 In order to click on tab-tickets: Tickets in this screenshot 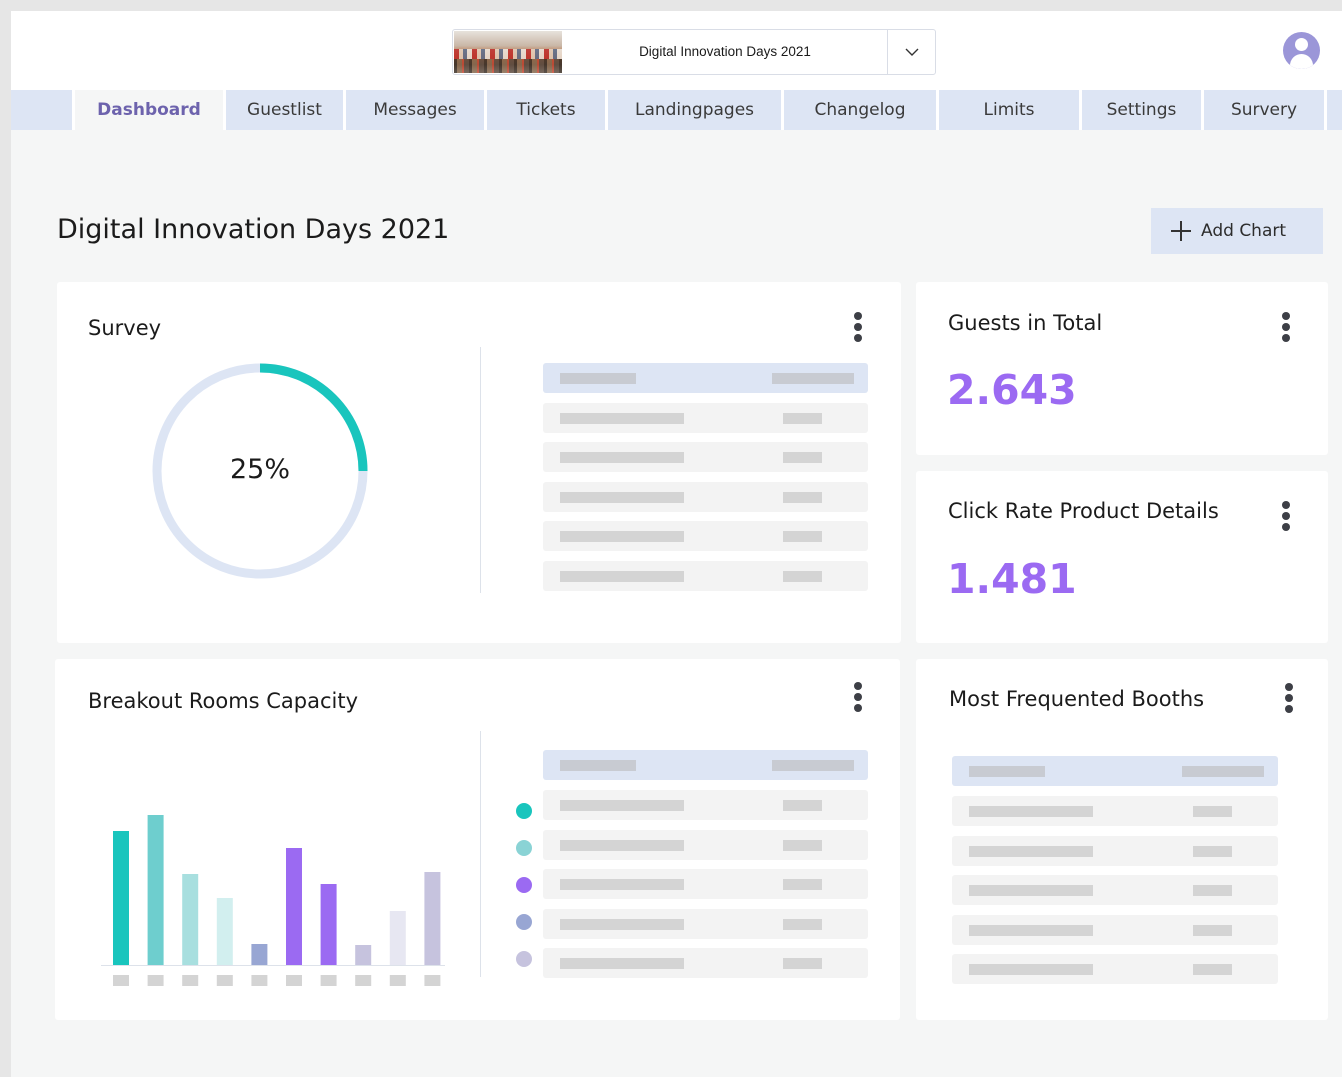, I will do `click(547, 110)`.